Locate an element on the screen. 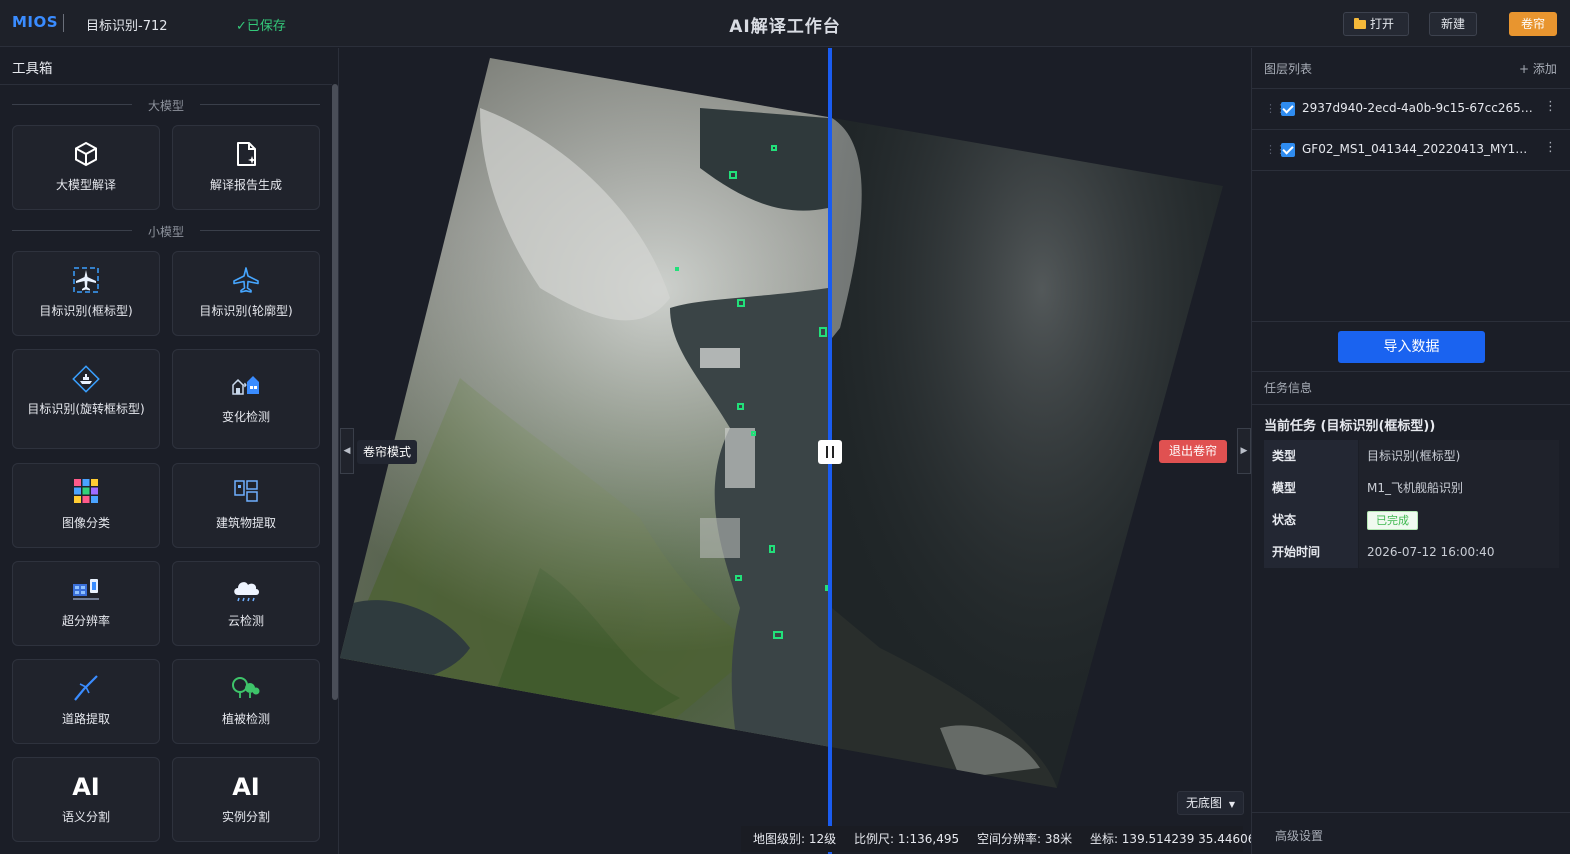 Image resolution: width=1570 pixels, height=854 pixels. table-row: 类型 目标识别(框标型) is located at coordinates (1411, 456).